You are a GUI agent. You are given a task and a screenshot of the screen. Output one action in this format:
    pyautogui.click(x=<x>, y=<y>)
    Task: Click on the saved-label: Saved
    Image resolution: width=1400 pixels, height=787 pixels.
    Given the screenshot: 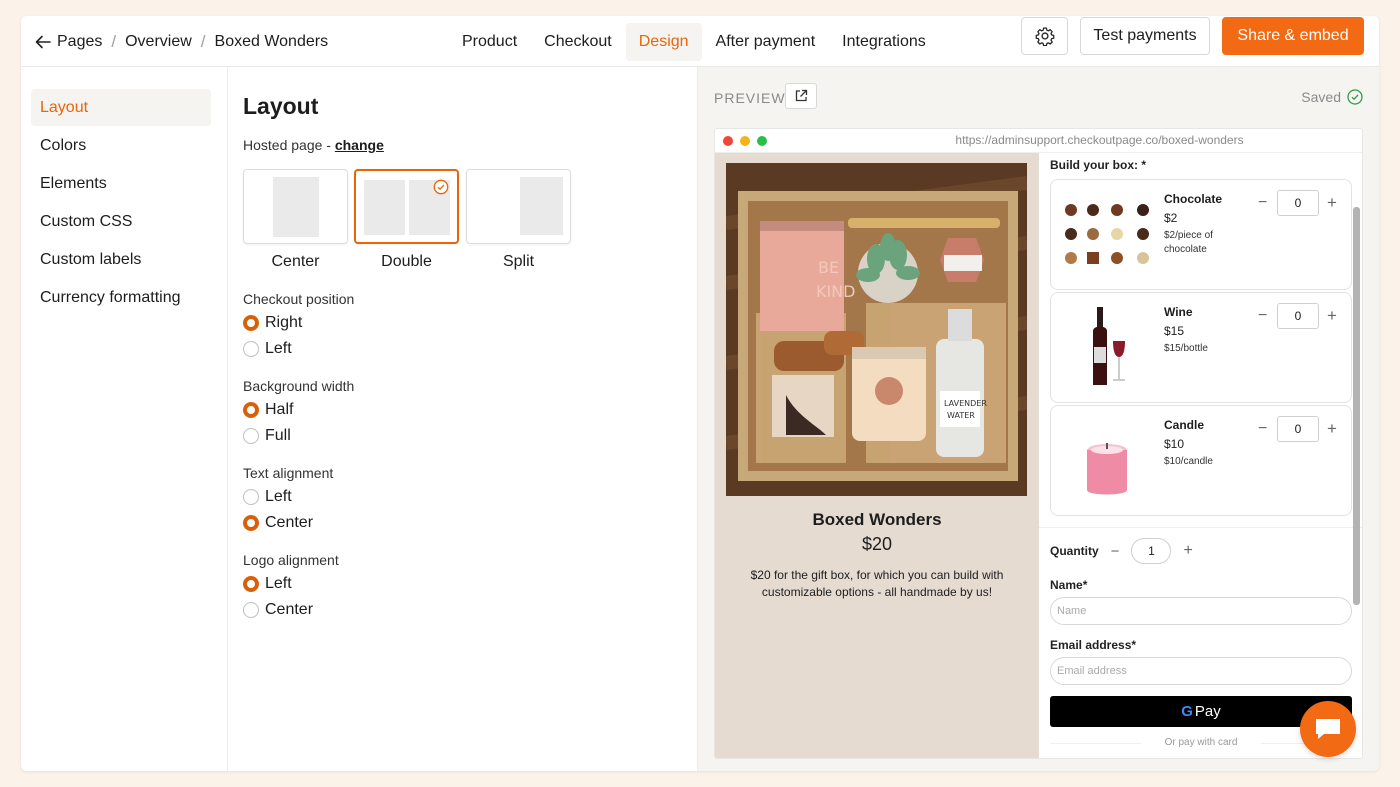 What is the action you would take?
    pyautogui.click(x=1321, y=97)
    